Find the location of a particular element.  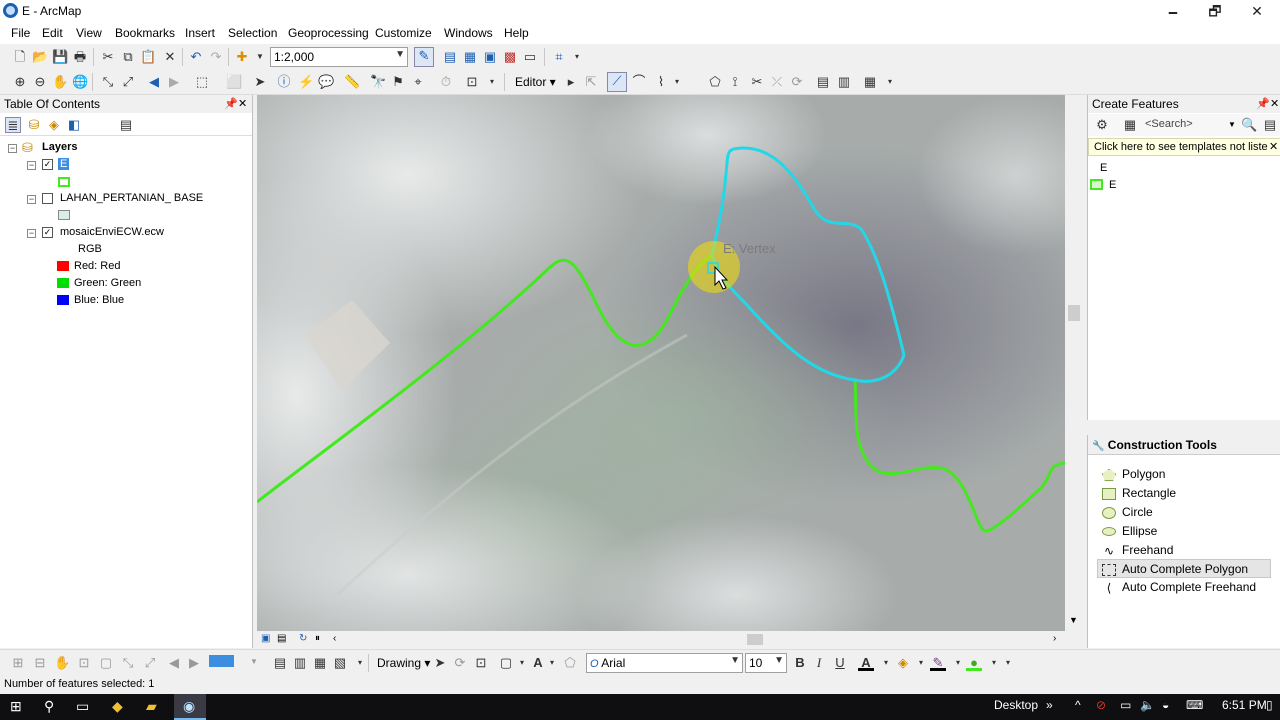

menu-view: View is located at coordinates (89, 33).